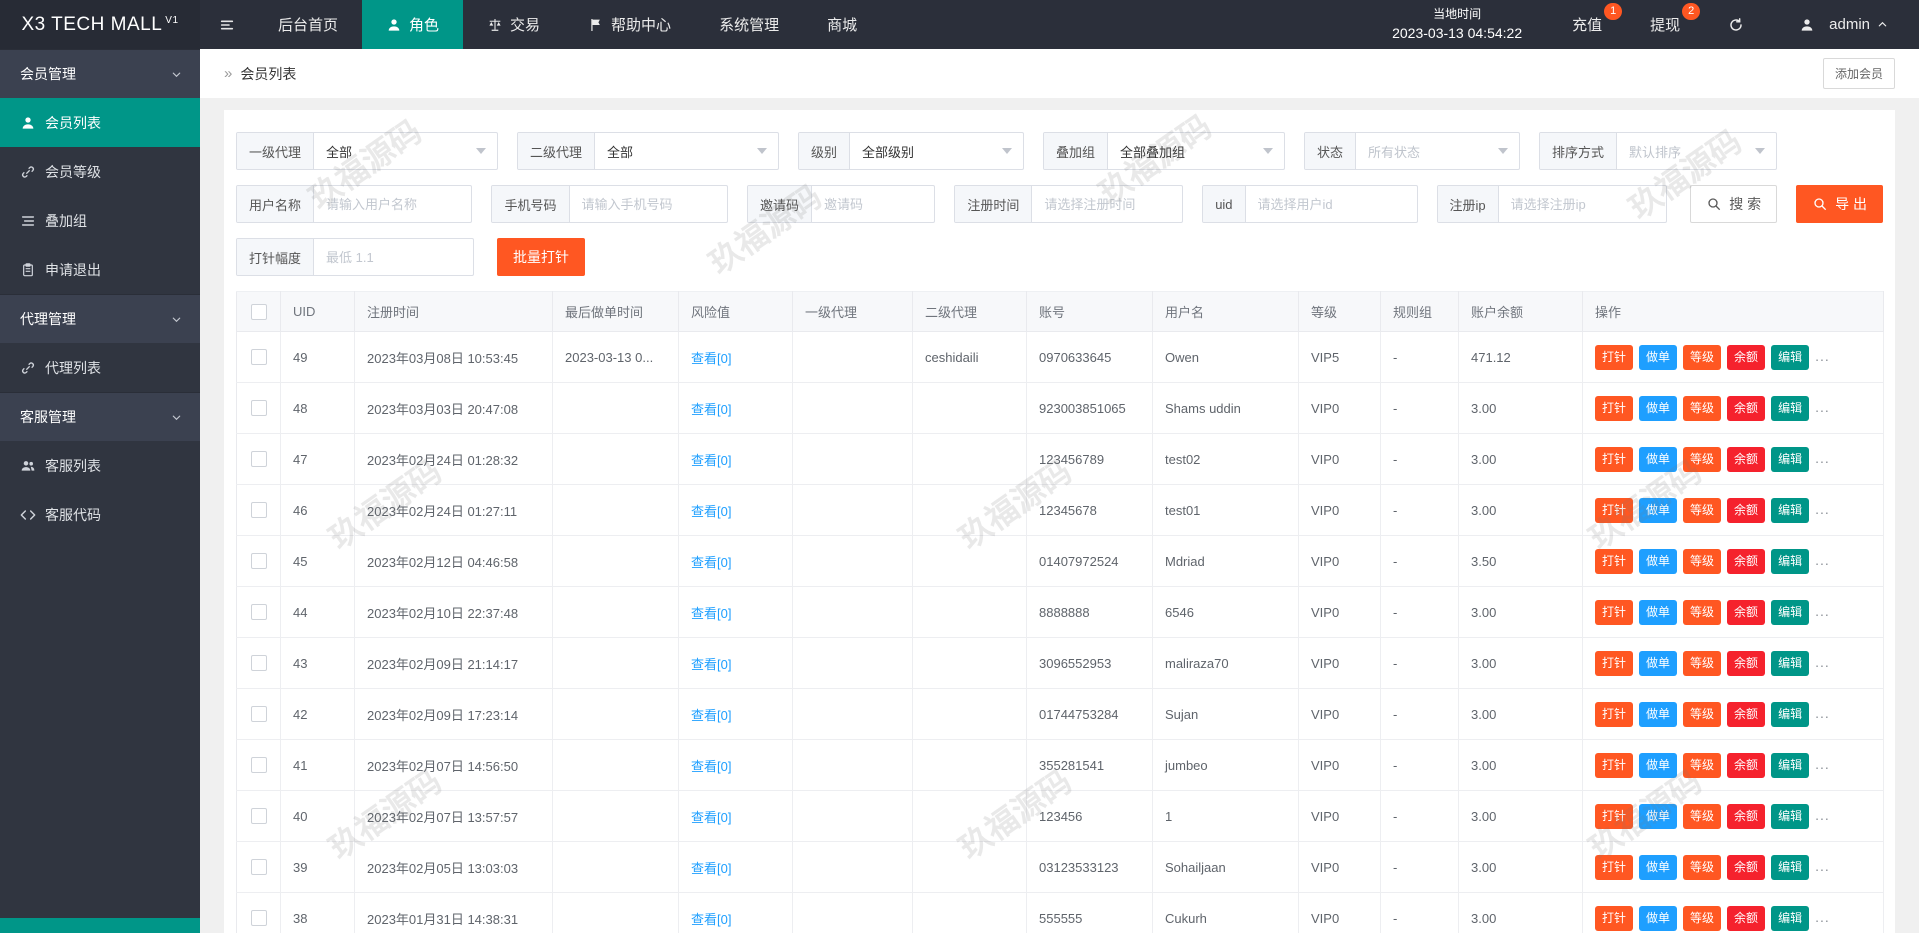  What do you see at coordinates (100, 73) in the screenshot?
I see `sidebar-group-member: 会员管理` at bounding box center [100, 73].